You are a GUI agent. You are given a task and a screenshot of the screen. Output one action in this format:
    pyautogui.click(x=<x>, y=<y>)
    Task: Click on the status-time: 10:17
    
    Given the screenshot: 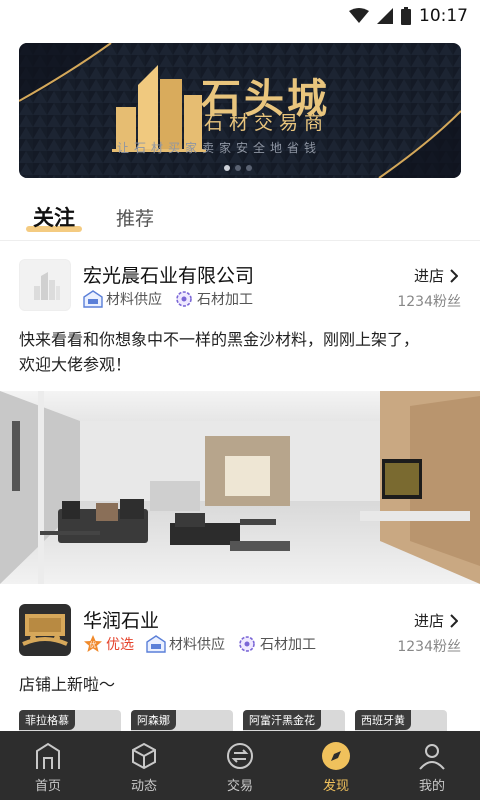 What is the action you would take?
    pyautogui.click(x=443, y=16)
    